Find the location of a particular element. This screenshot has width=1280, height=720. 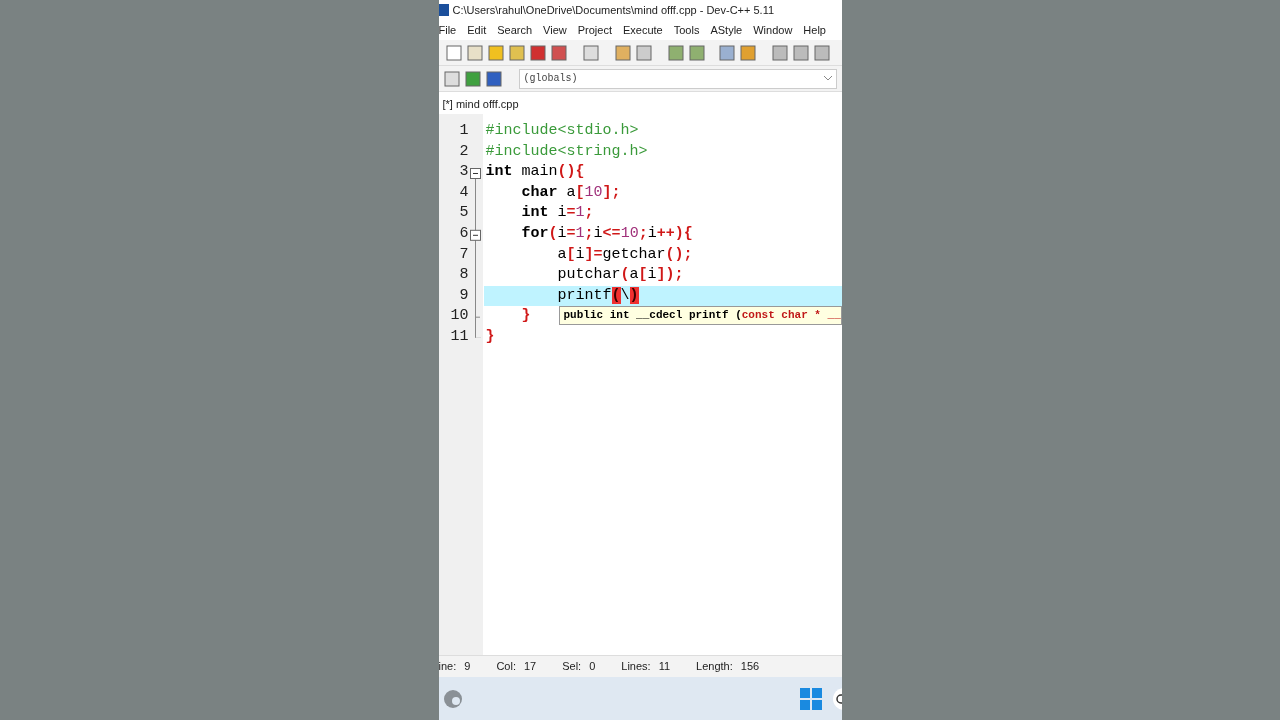

code-line: printf(\) is located at coordinates (597, 295).